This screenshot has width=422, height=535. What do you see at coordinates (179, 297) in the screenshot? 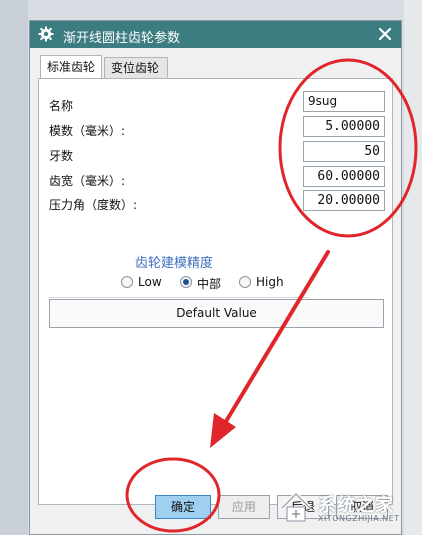
I see `precision-group-divider` at bounding box center [179, 297].